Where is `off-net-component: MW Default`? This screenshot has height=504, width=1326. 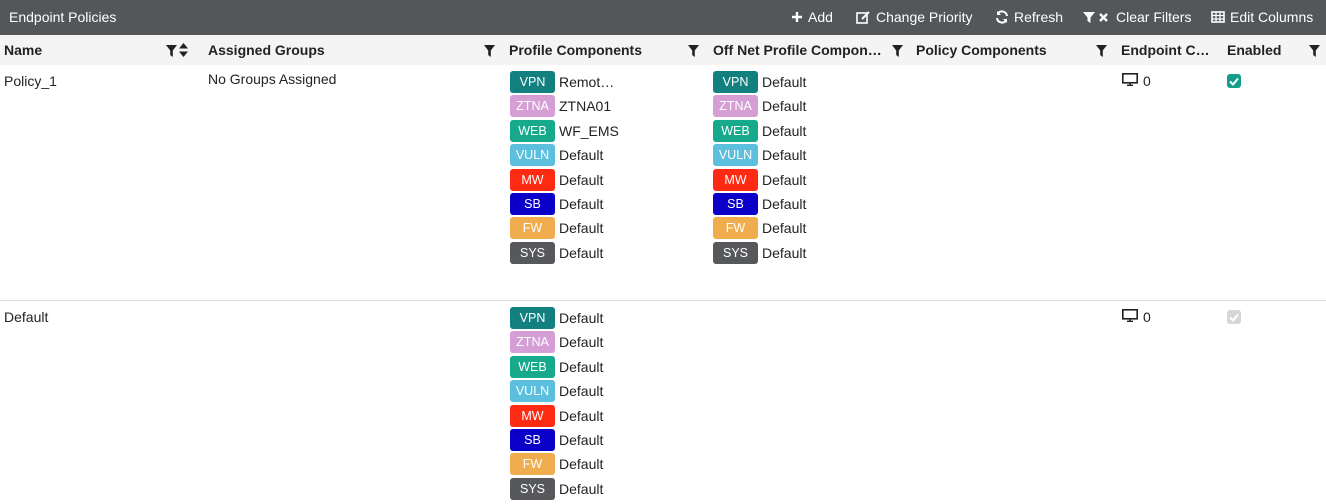
off-net-component: MW Default is located at coordinates (759, 180).